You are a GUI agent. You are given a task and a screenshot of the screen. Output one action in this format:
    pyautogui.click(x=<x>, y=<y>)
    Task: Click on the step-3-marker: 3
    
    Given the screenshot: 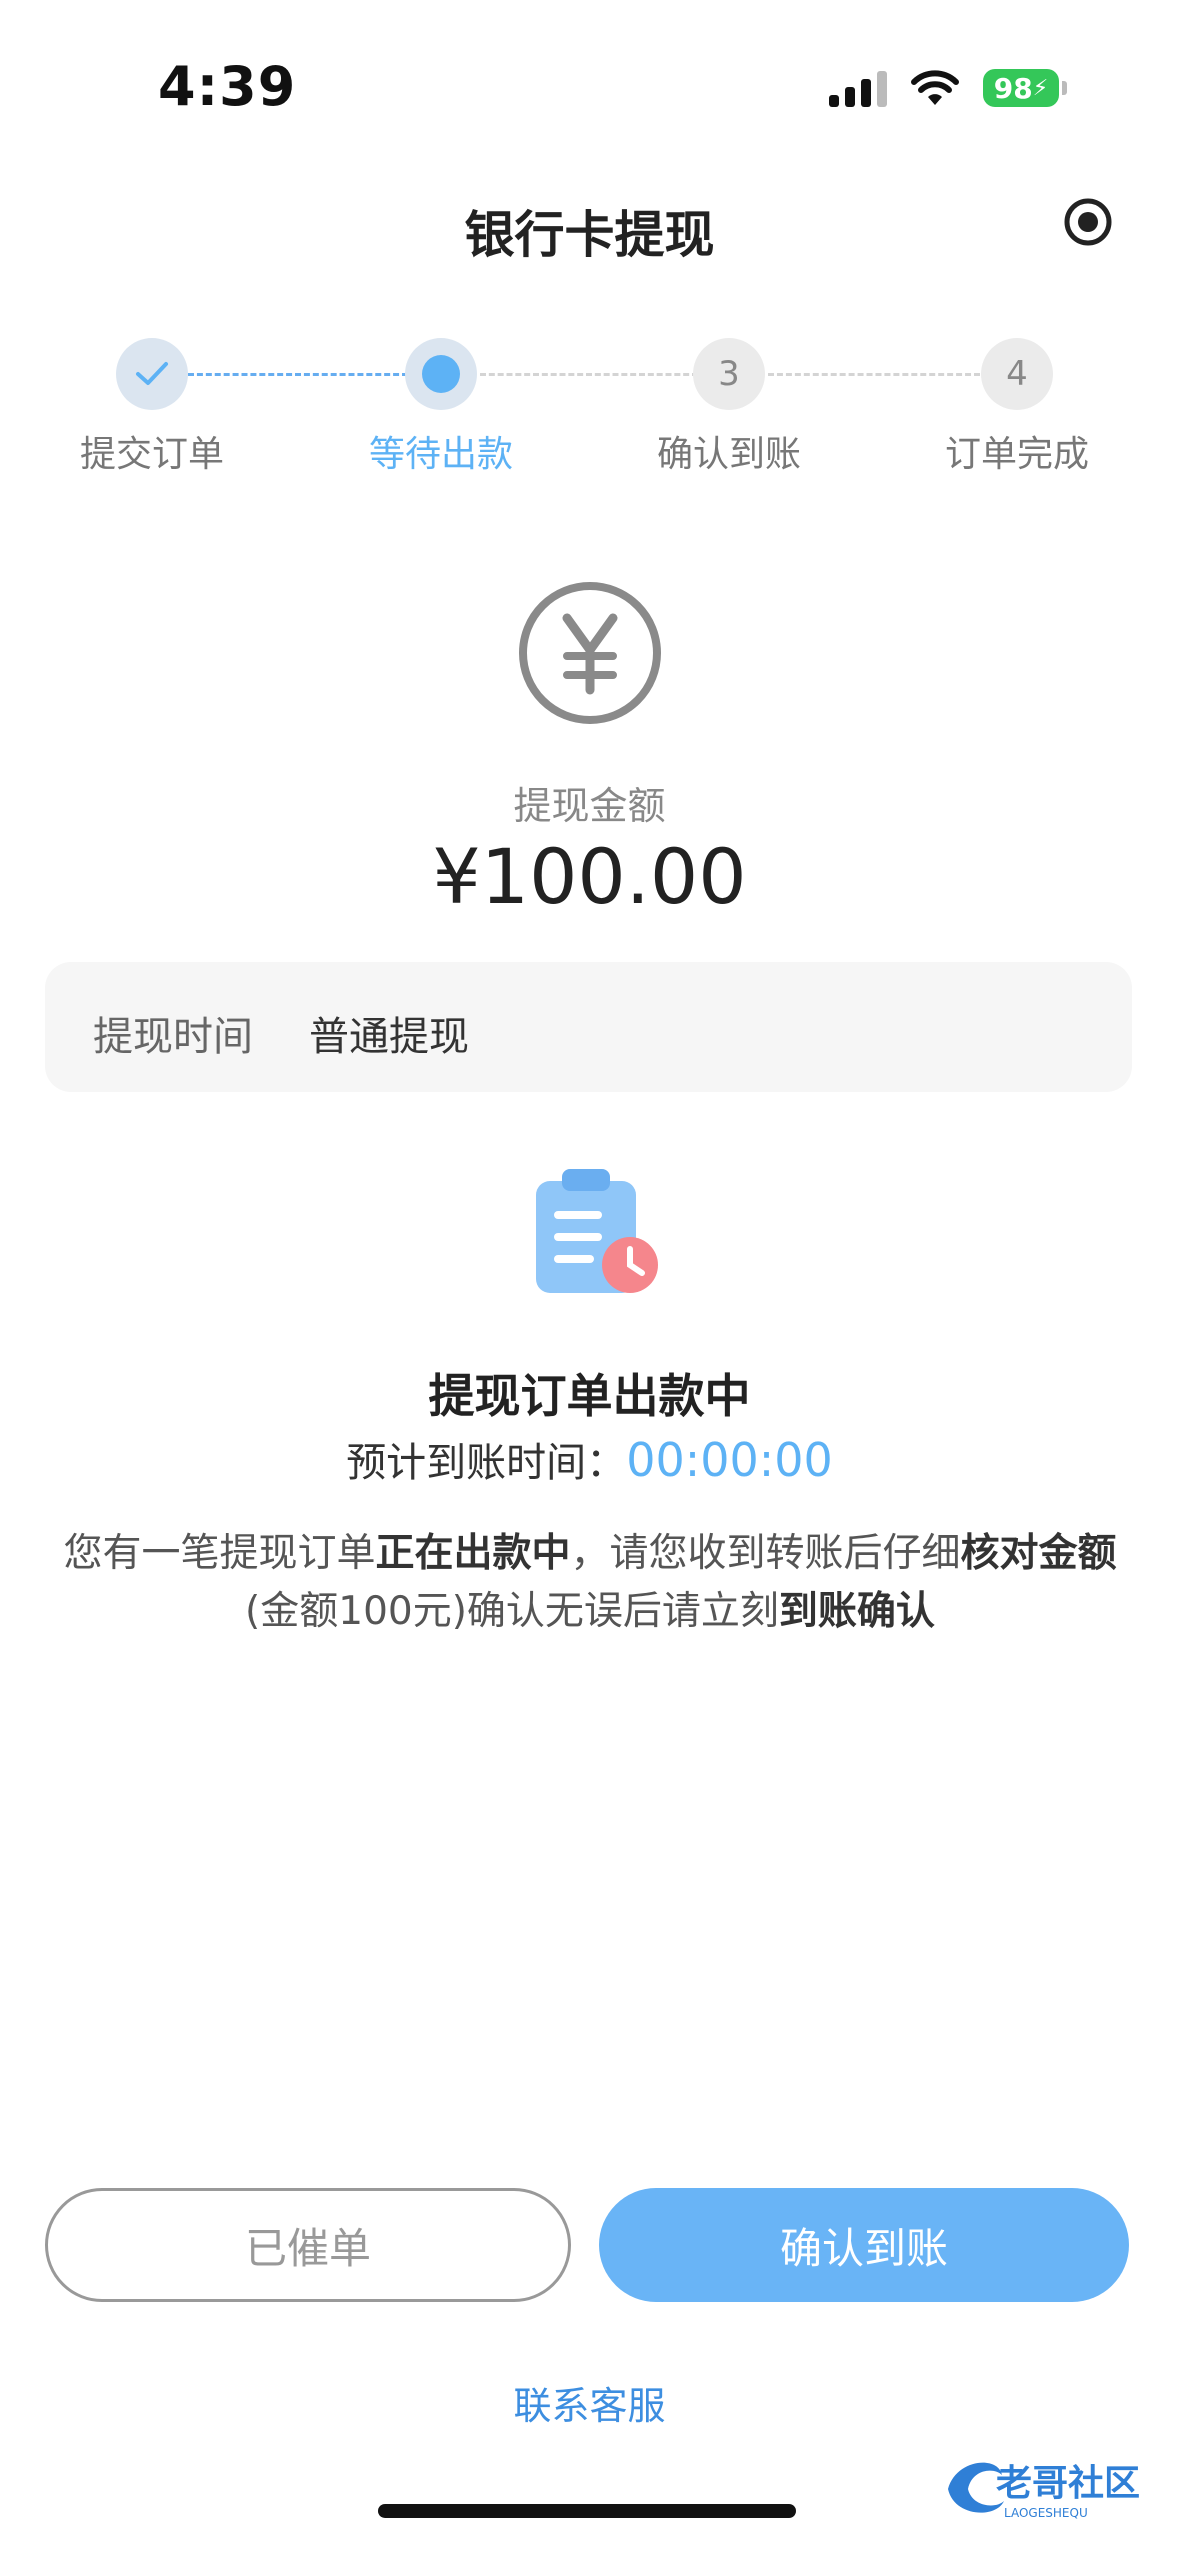 What is the action you would take?
    pyautogui.click(x=729, y=374)
    